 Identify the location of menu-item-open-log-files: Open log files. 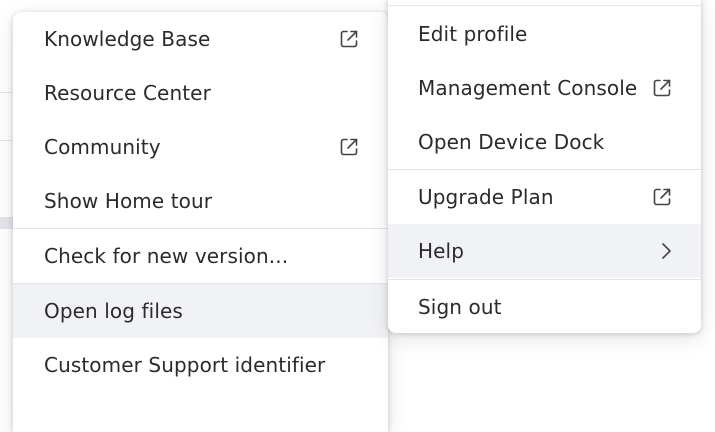
(200, 311).